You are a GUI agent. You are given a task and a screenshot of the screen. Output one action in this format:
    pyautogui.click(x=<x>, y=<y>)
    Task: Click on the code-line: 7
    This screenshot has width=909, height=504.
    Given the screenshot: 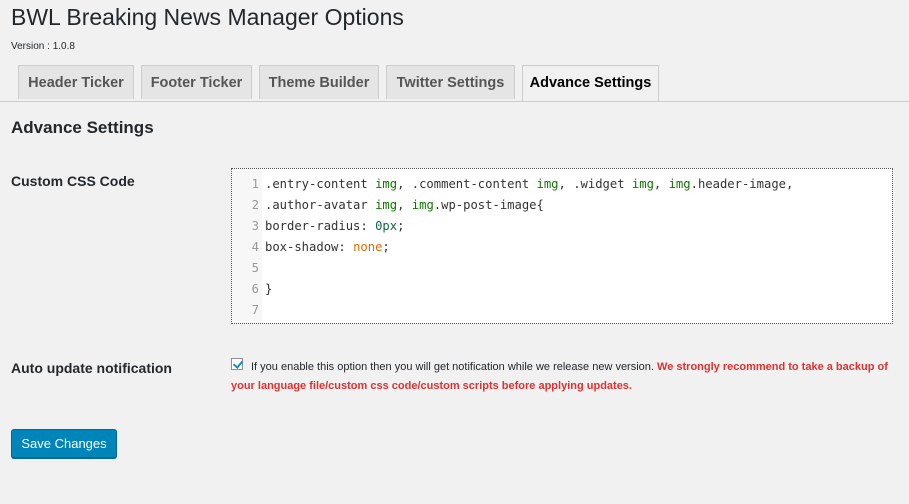 What is the action you would take?
    pyautogui.click(x=562, y=310)
    